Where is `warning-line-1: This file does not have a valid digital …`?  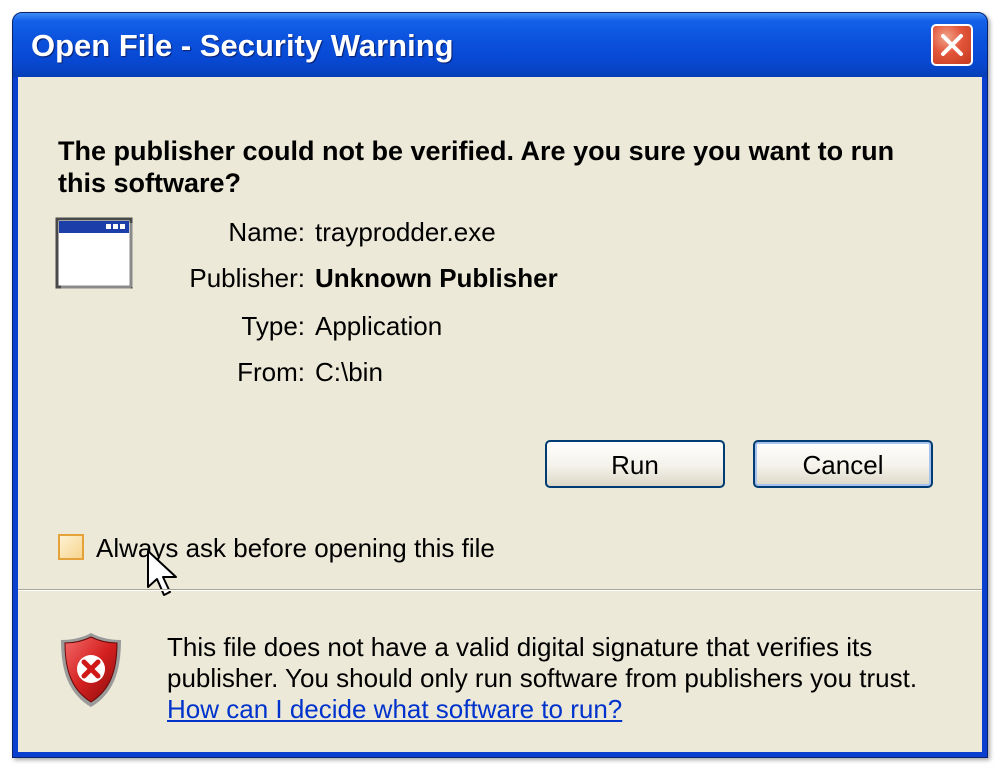
warning-line-1: This file does not have a valid digital … is located at coordinates (520, 647).